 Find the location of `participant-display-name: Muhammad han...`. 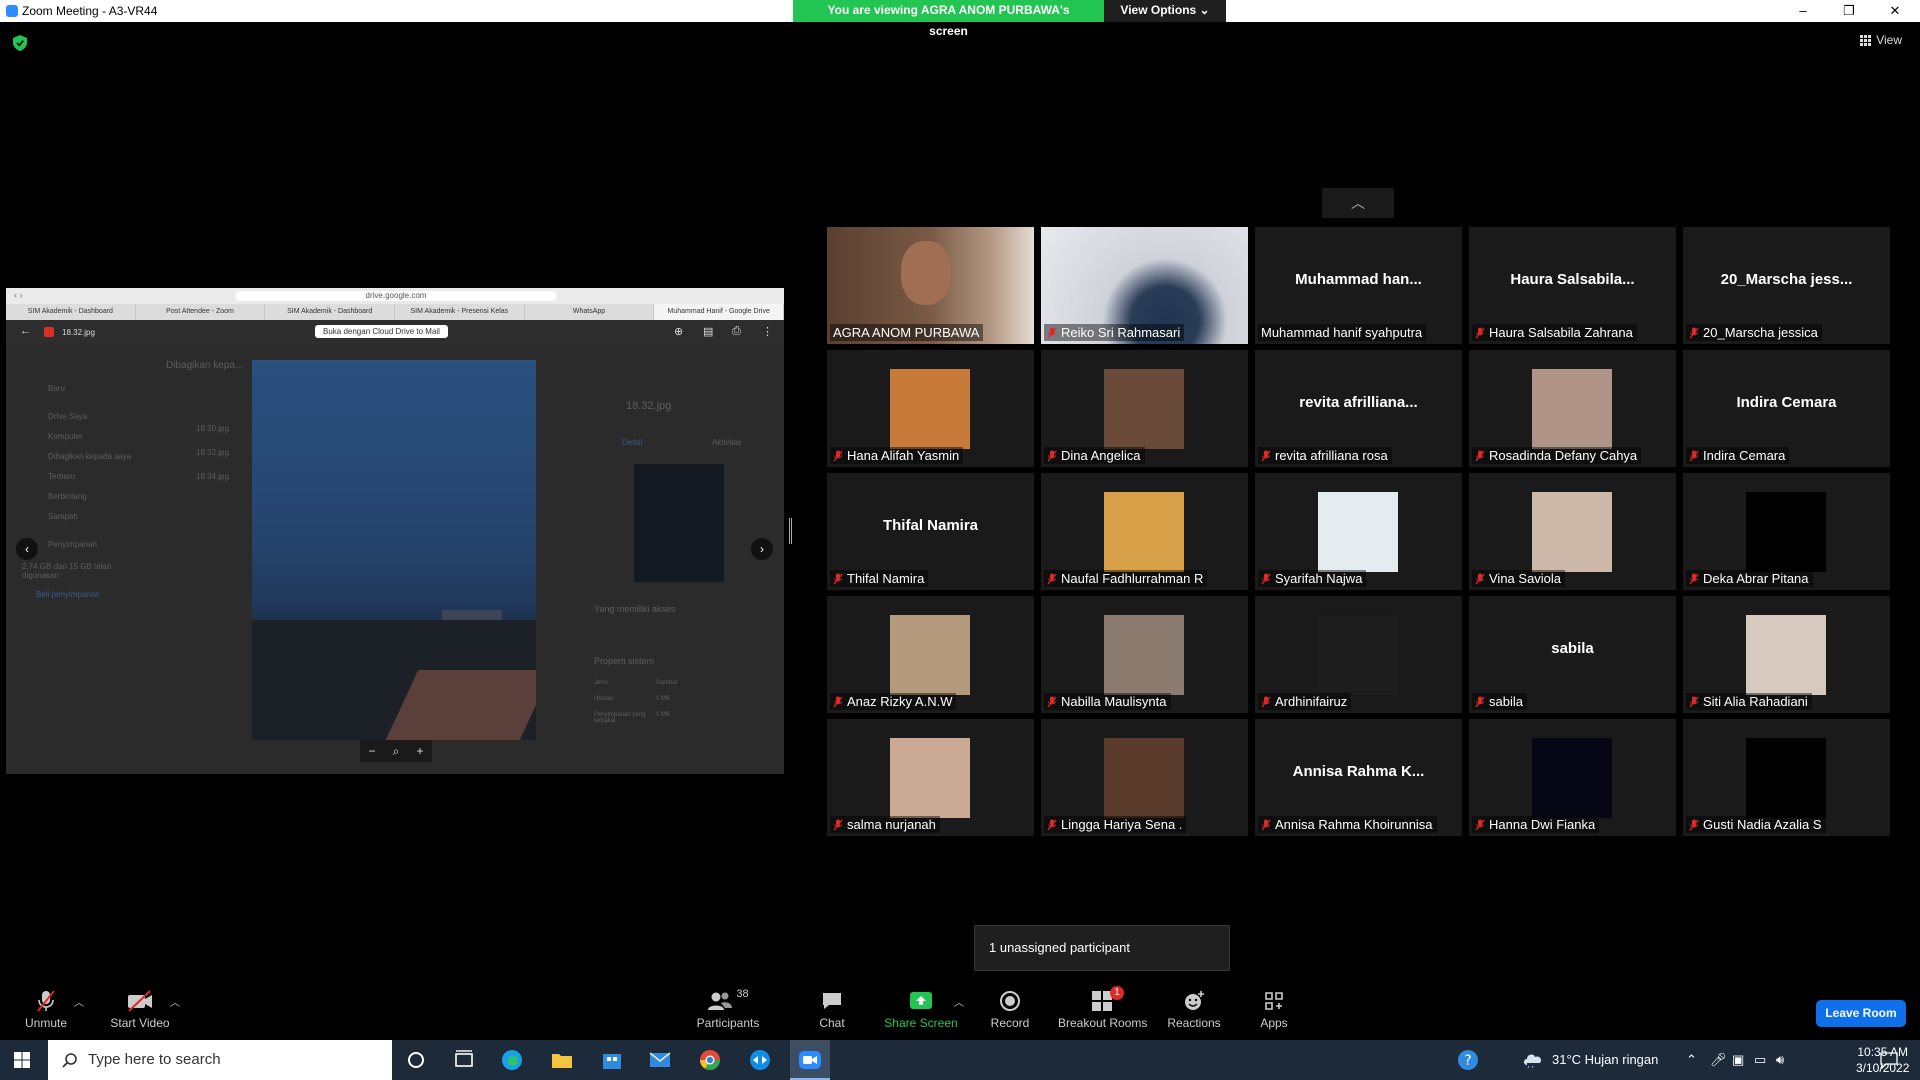

participant-display-name: Muhammad han... is located at coordinates (1358, 279).